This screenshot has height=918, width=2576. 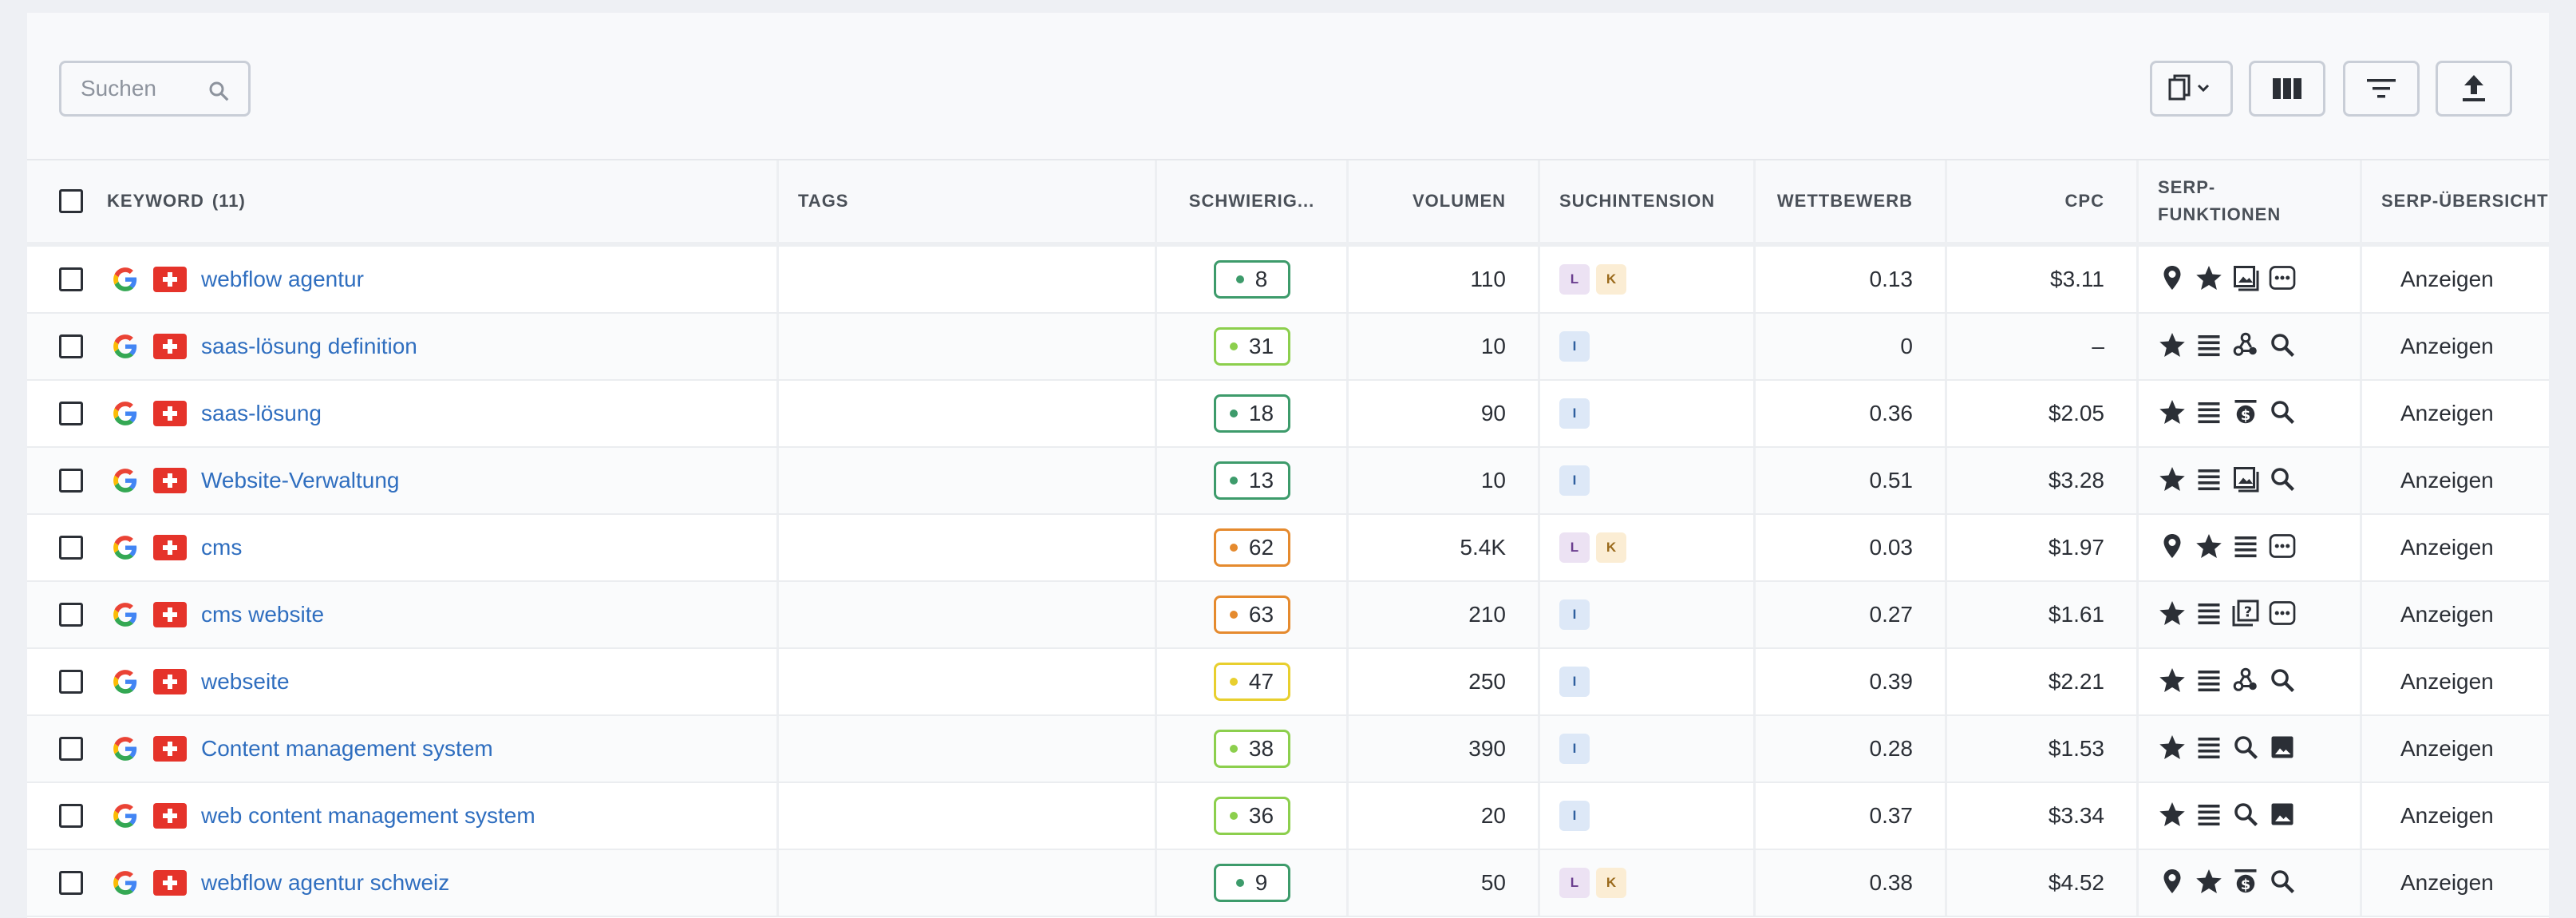 What do you see at coordinates (2191, 89) in the screenshot?
I see `copy-button` at bounding box center [2191, 89].